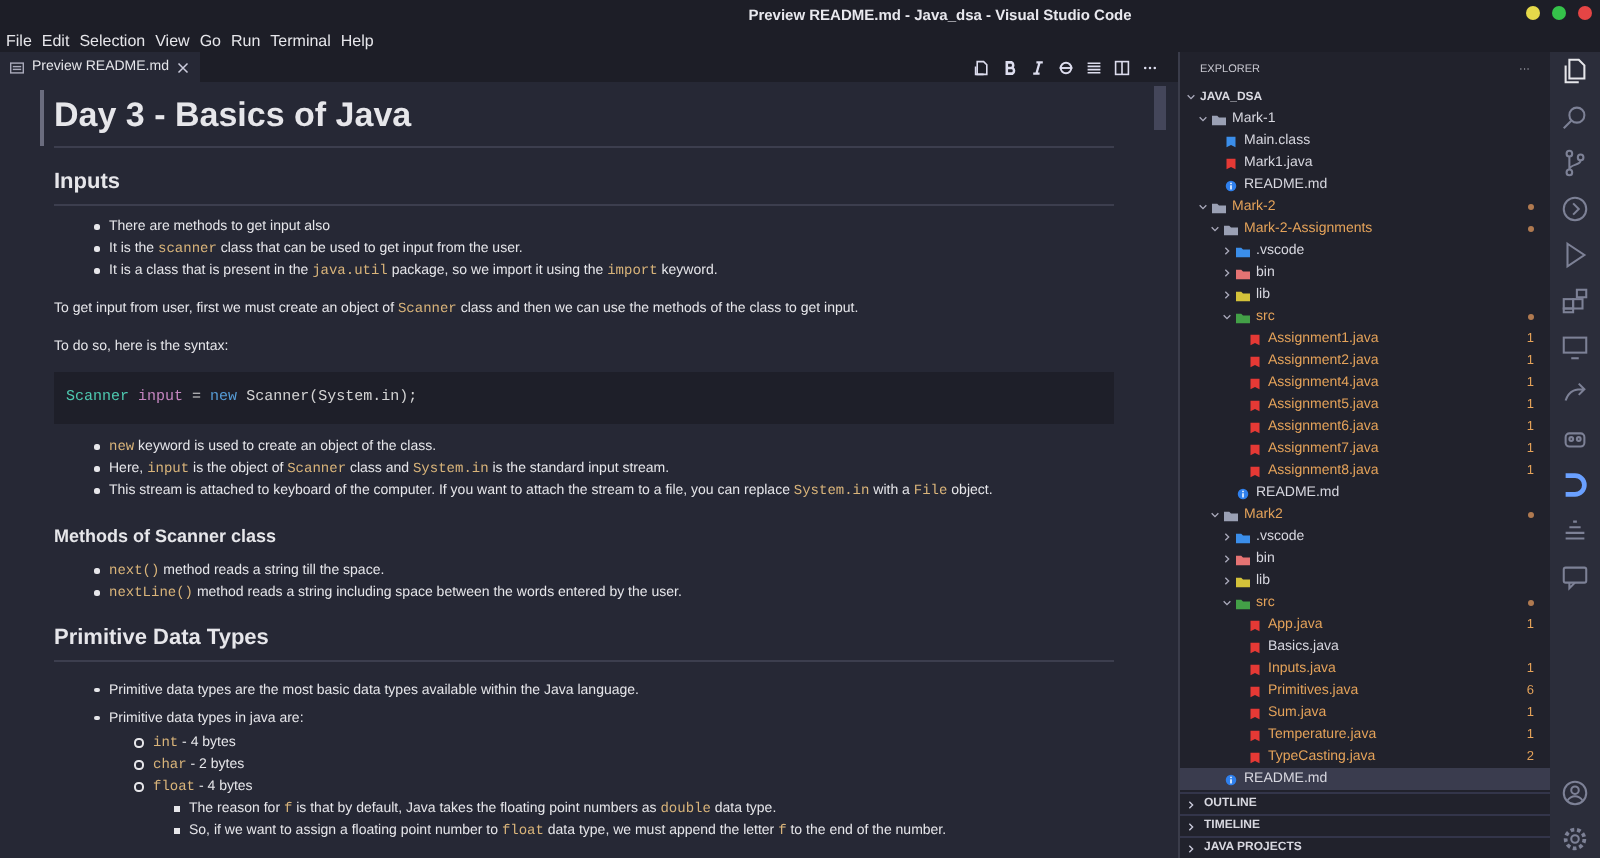 This screenshot has width=1600, height=858. What do you see at coordinates (1094, 67) in the screenshot?
I see `list-icon` at bounding box center [1094, 67].